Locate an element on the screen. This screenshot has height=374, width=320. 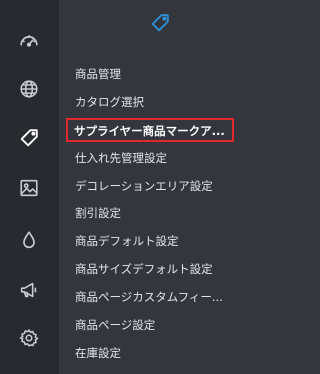
image-icon is located at coordinates (29, 188).